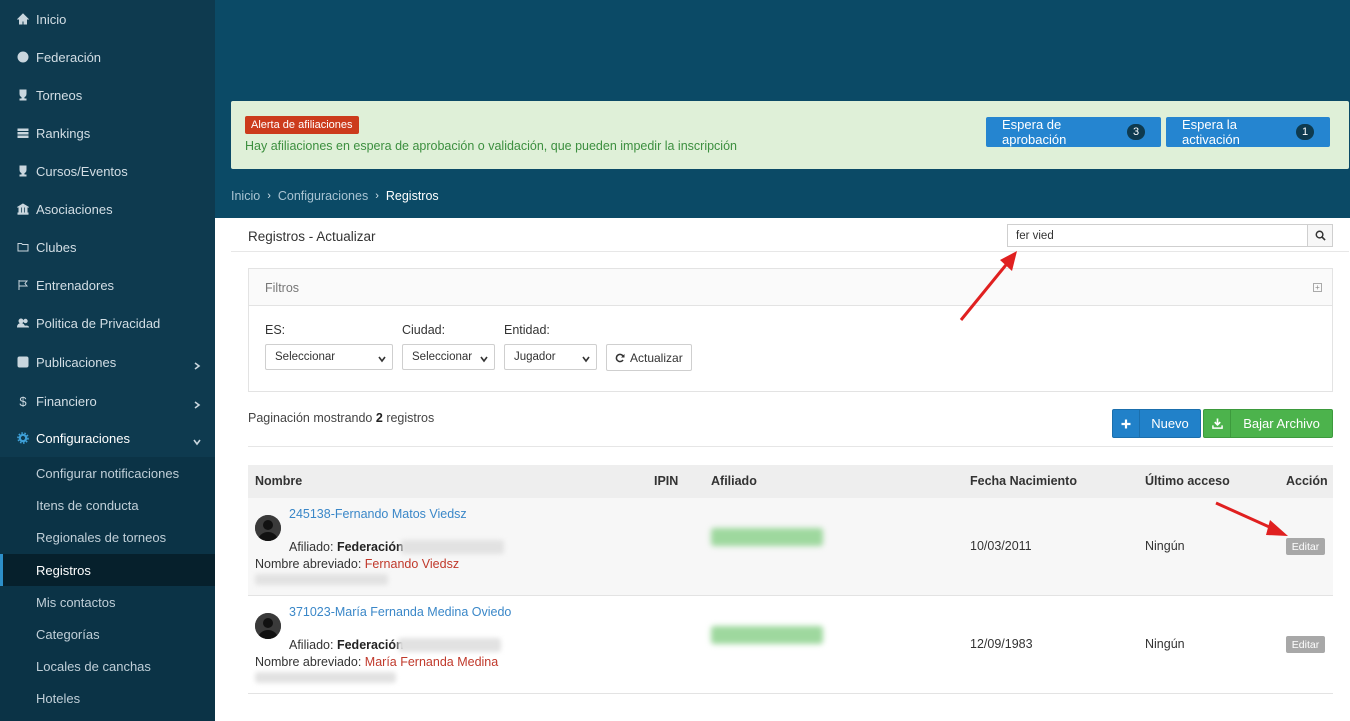 This screenshot has height=721, width=1350. Describe the element at coordinates (76, 362) in the screenshot. I see `sidebar-item-label: Publicaciones` at that location.